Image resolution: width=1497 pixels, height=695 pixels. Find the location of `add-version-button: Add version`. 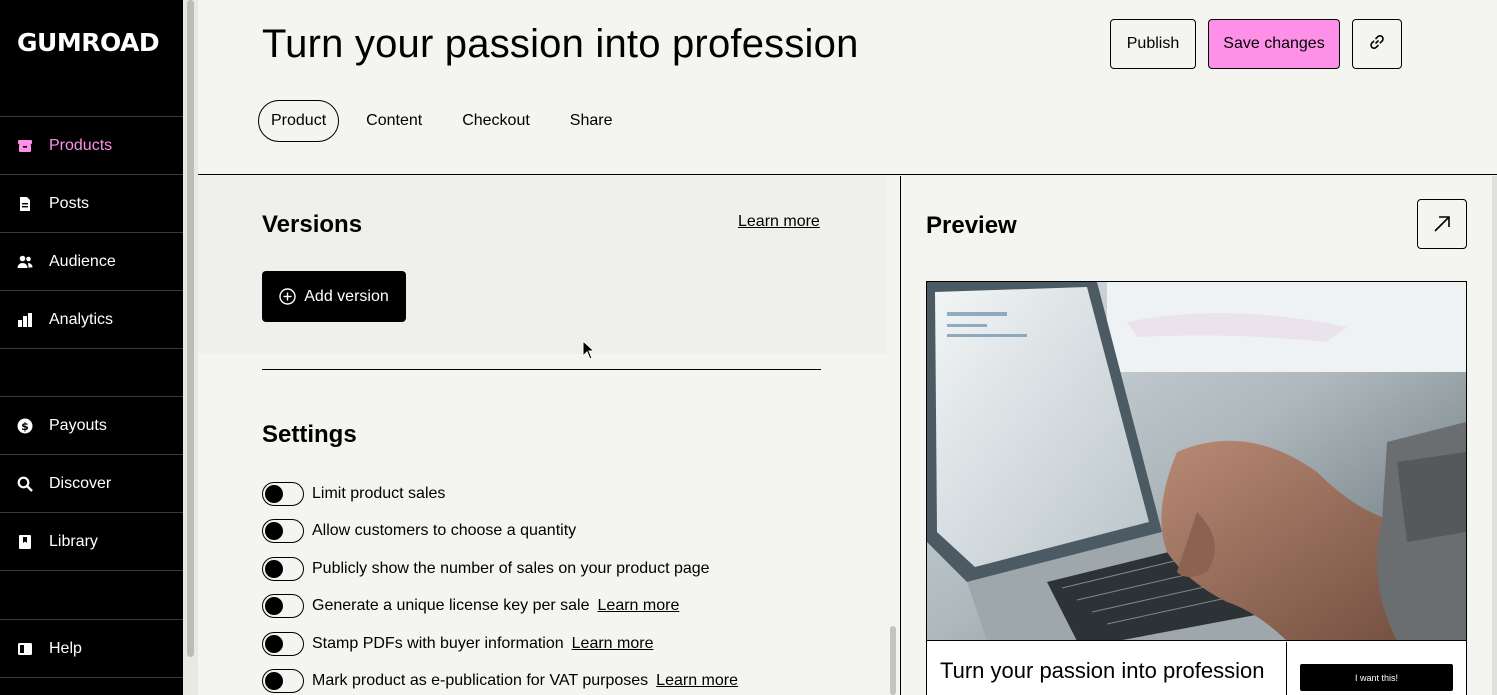

add-version-button: Add version is located at coordinates (334, 296).